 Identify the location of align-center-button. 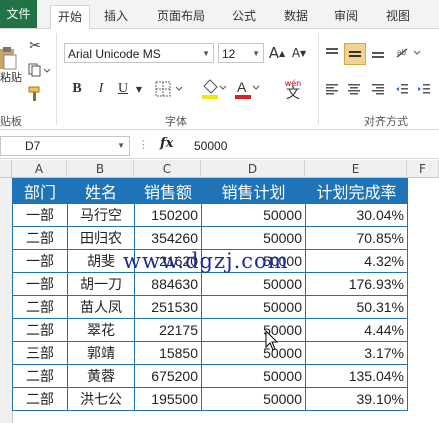
(354, 89).